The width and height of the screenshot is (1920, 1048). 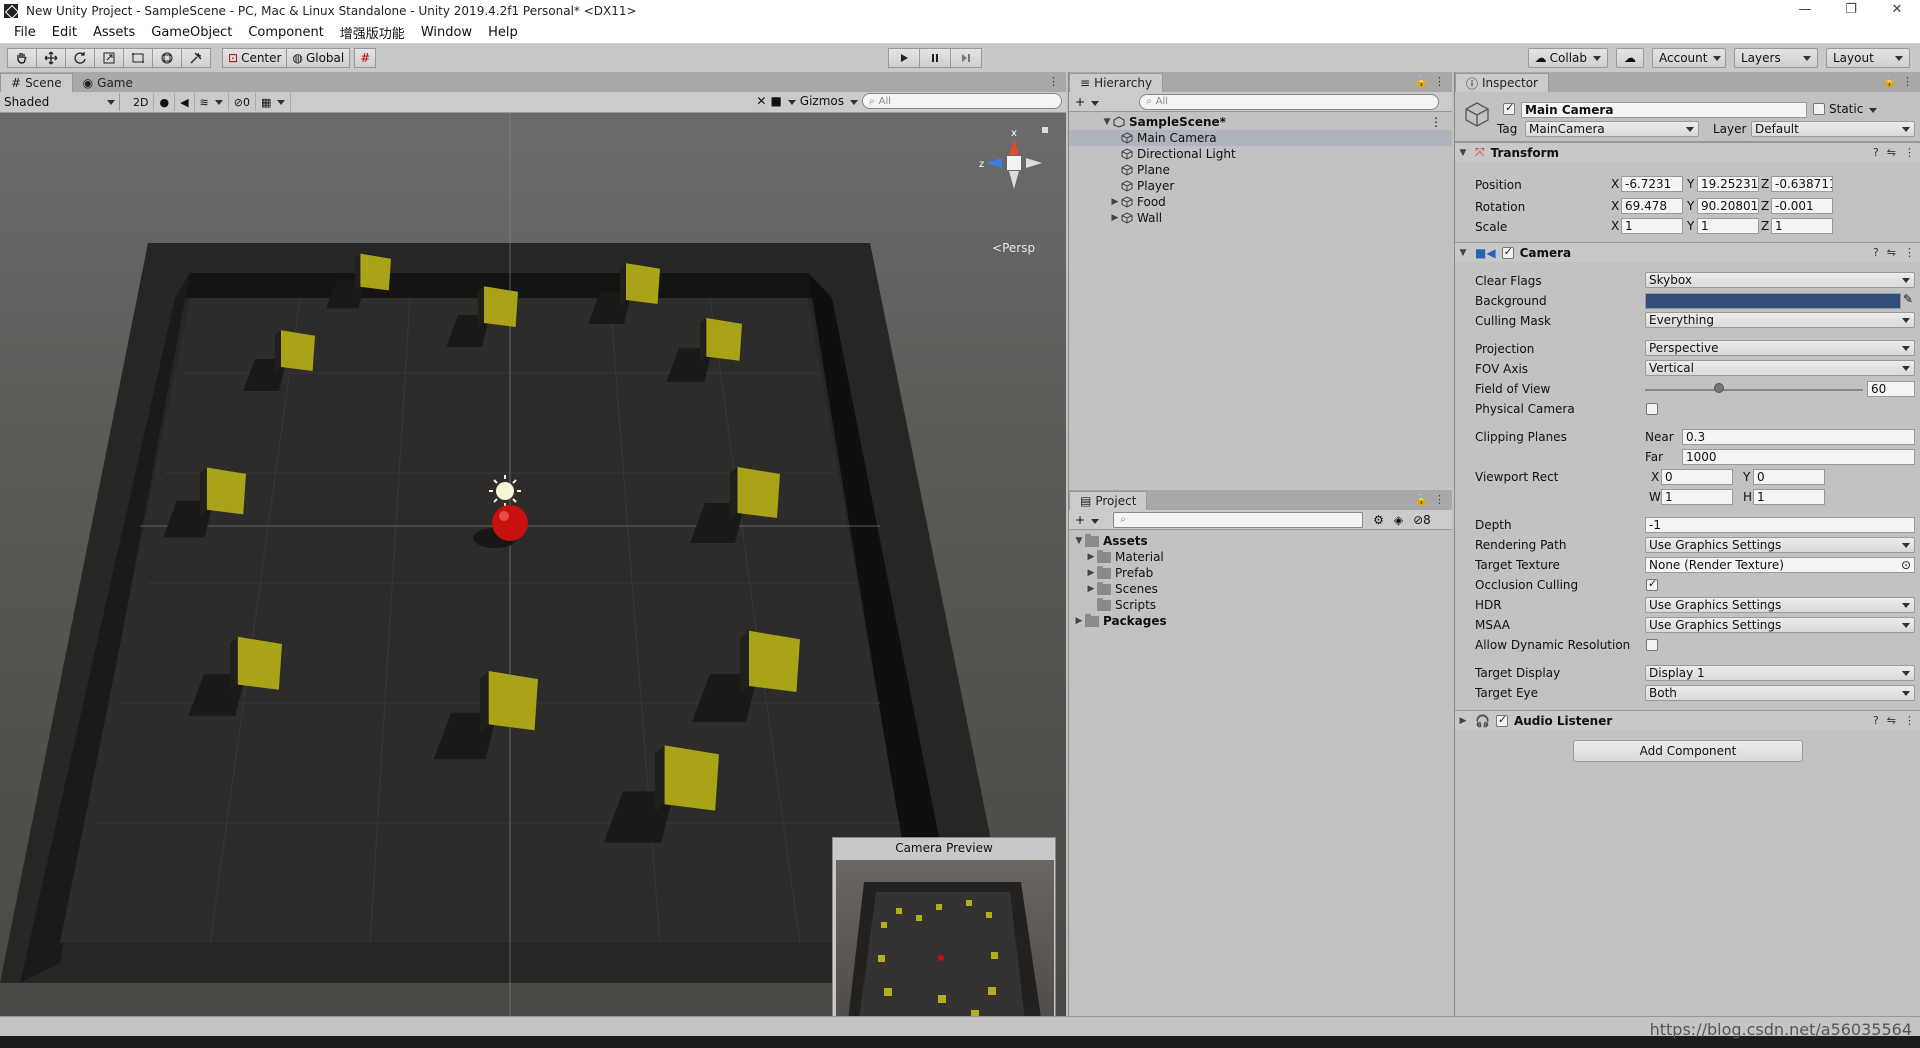 I want to click on rotation-z-field: -0.001, so click(x=1802, y=206).